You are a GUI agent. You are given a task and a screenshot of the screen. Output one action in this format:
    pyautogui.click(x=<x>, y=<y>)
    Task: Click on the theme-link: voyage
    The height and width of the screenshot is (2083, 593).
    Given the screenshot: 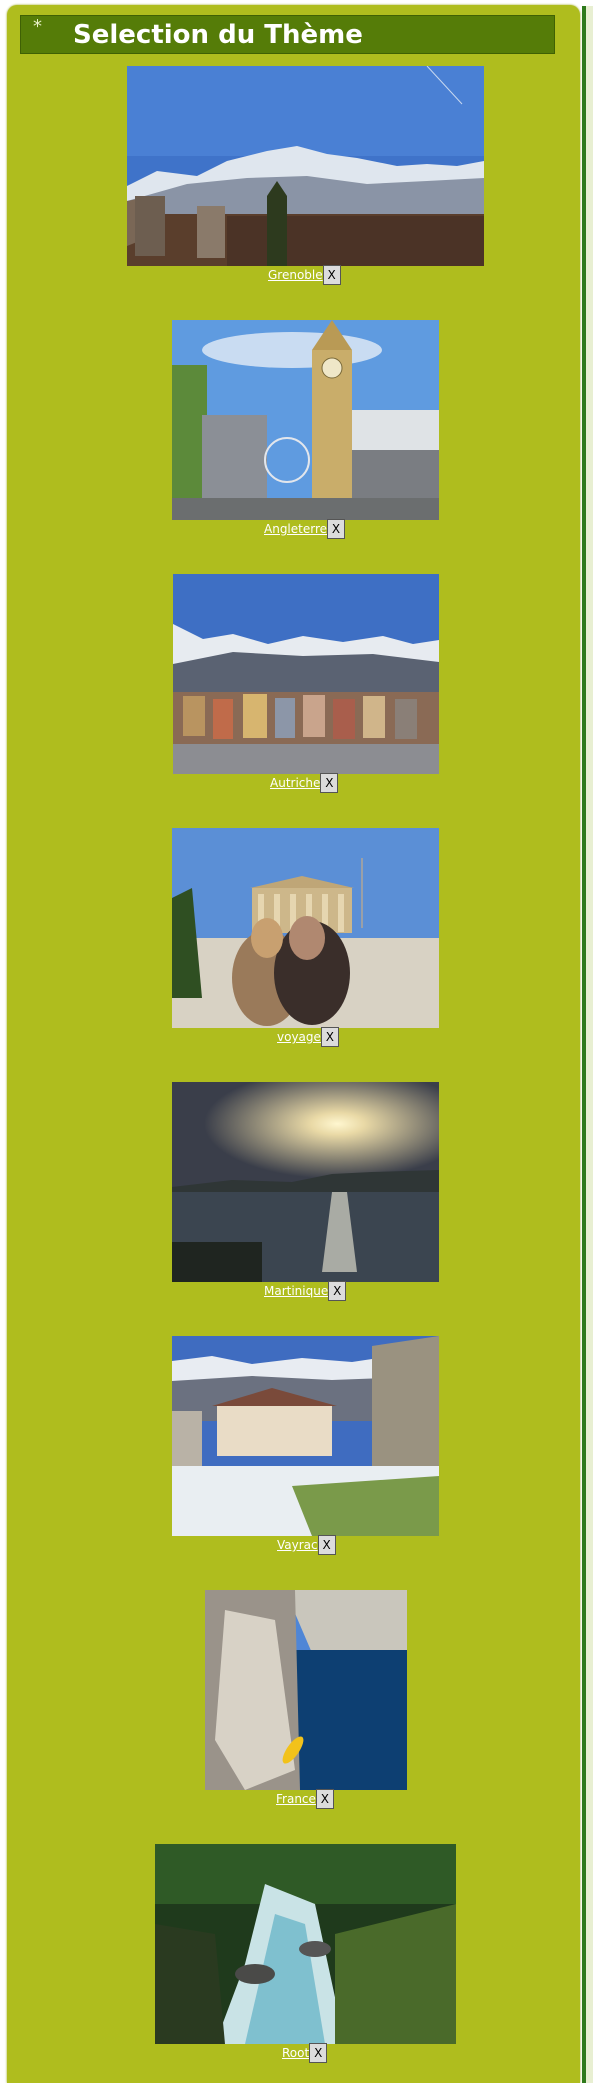 What is the action you would take?
    pyautogui.click(x=299, y=1037)
    